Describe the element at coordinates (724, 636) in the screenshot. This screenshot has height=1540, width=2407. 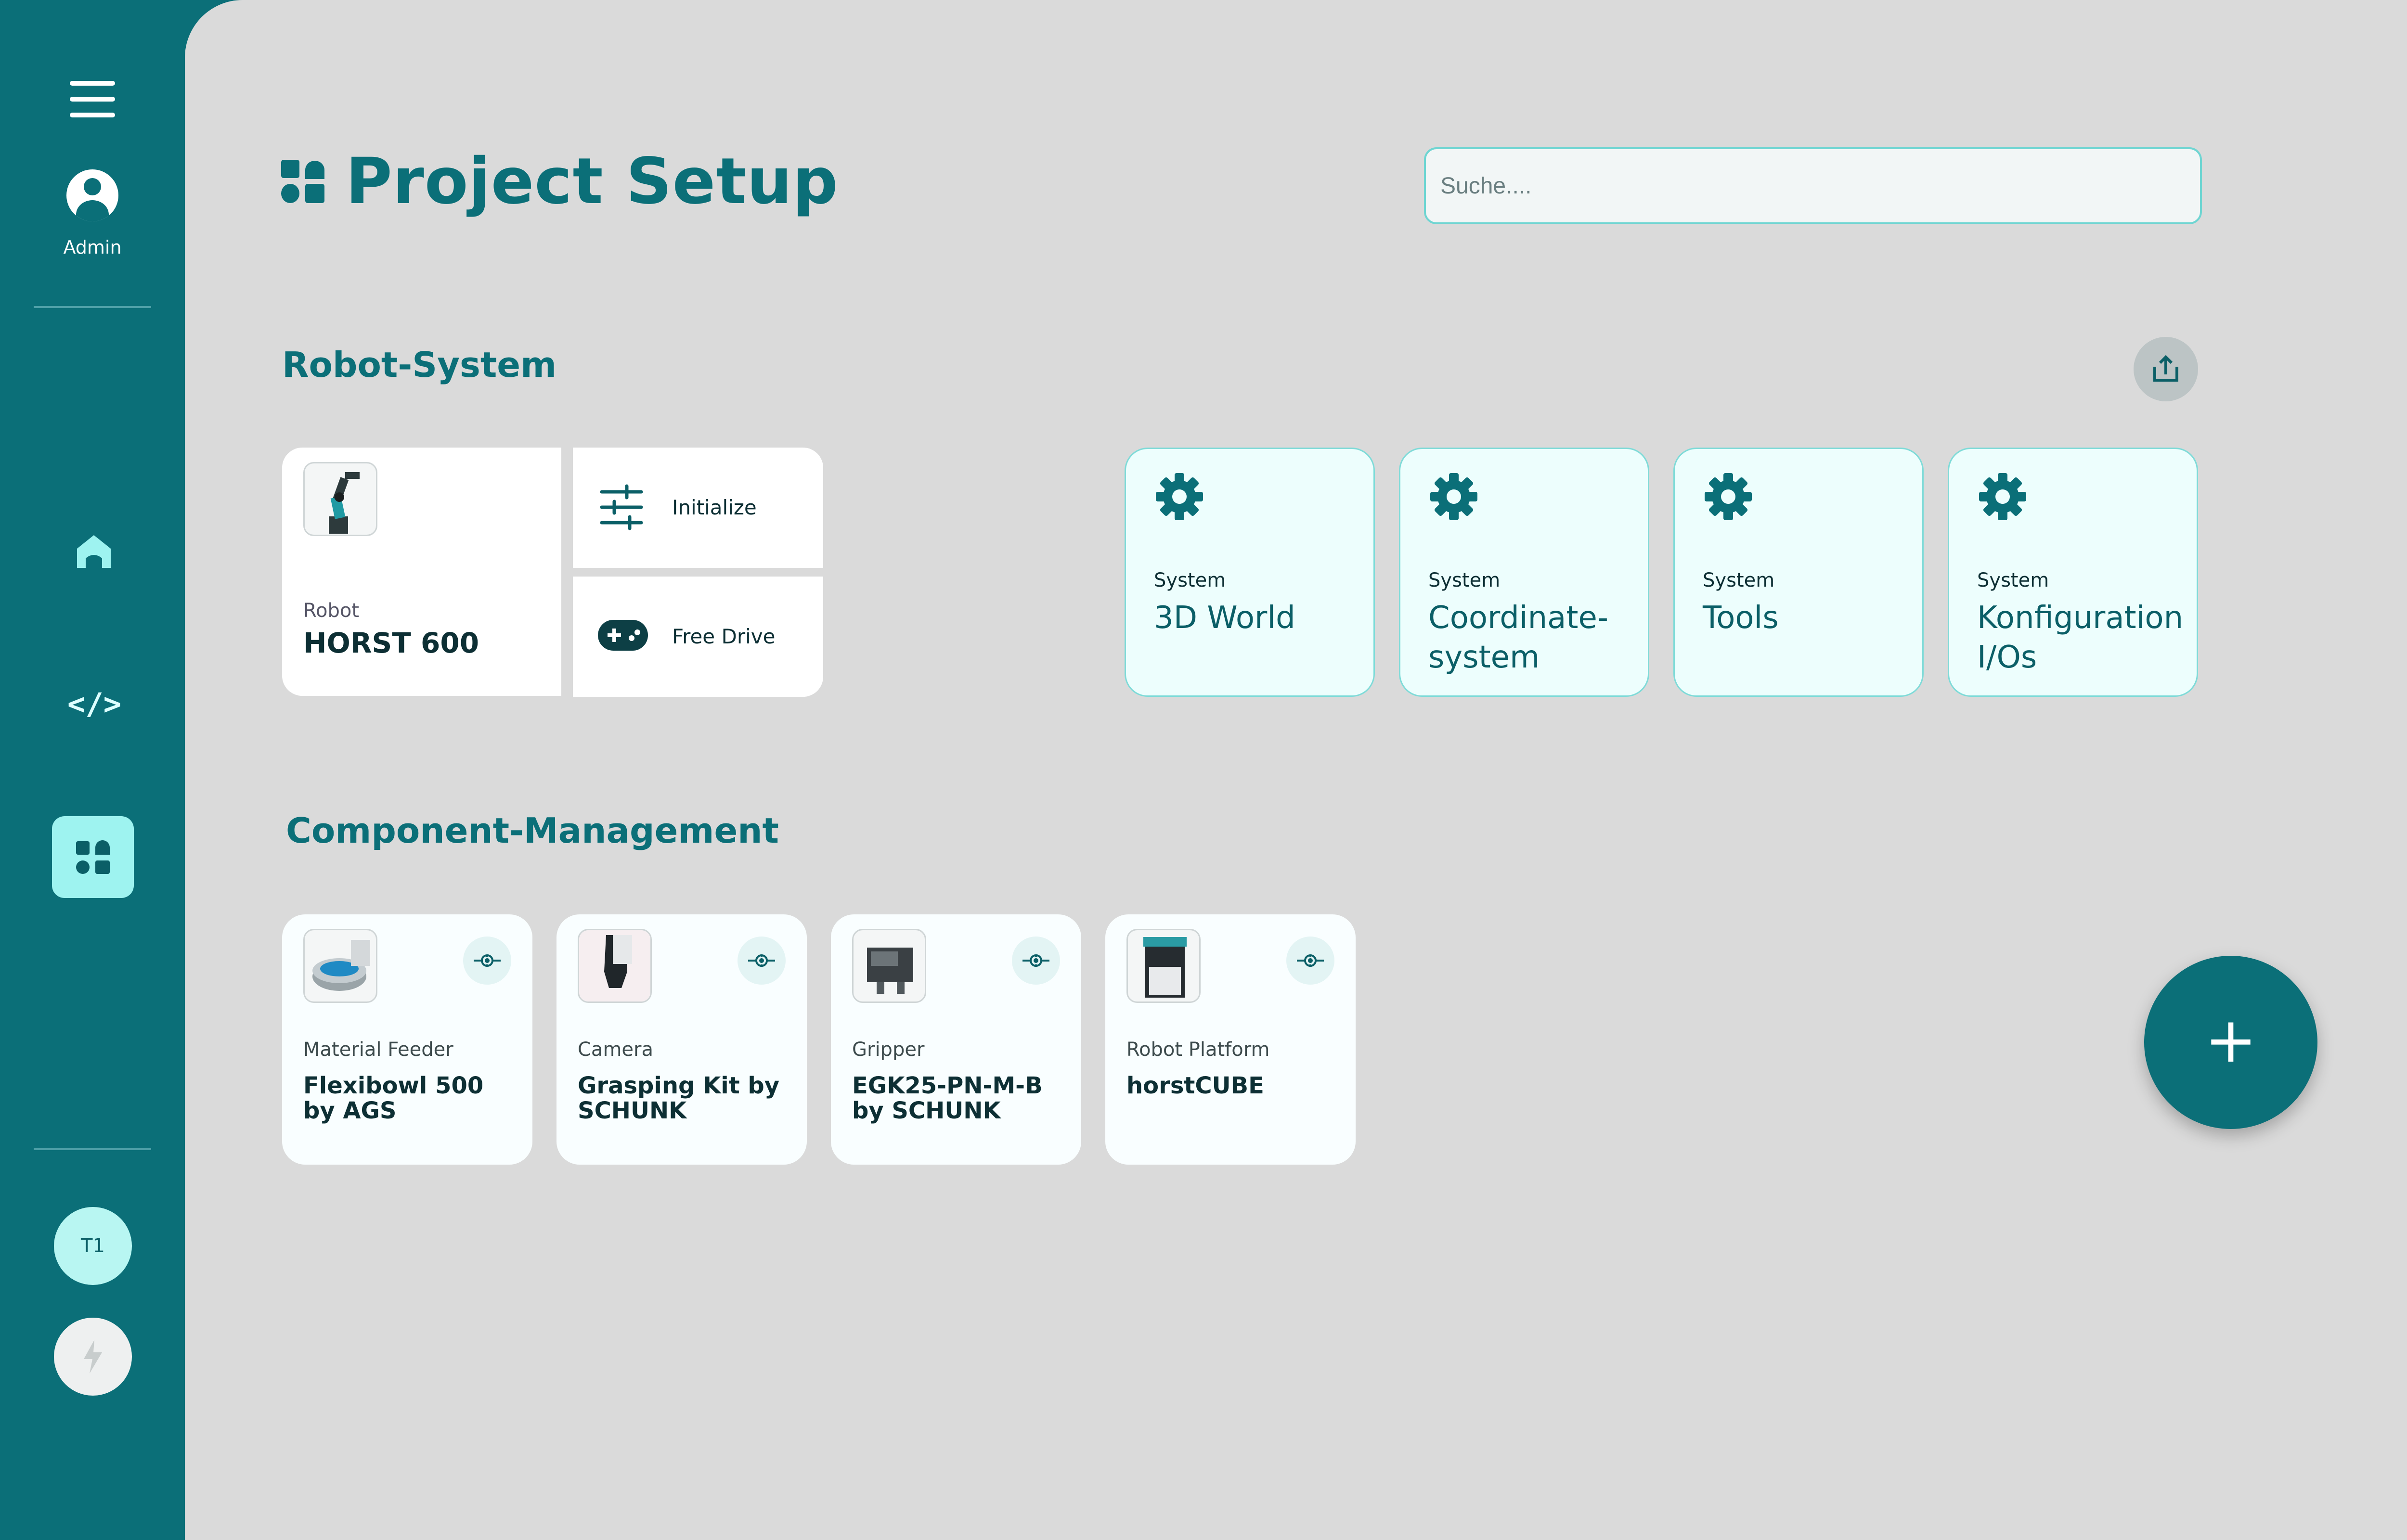
I see `free-drive-label: Free Drive` at that location.